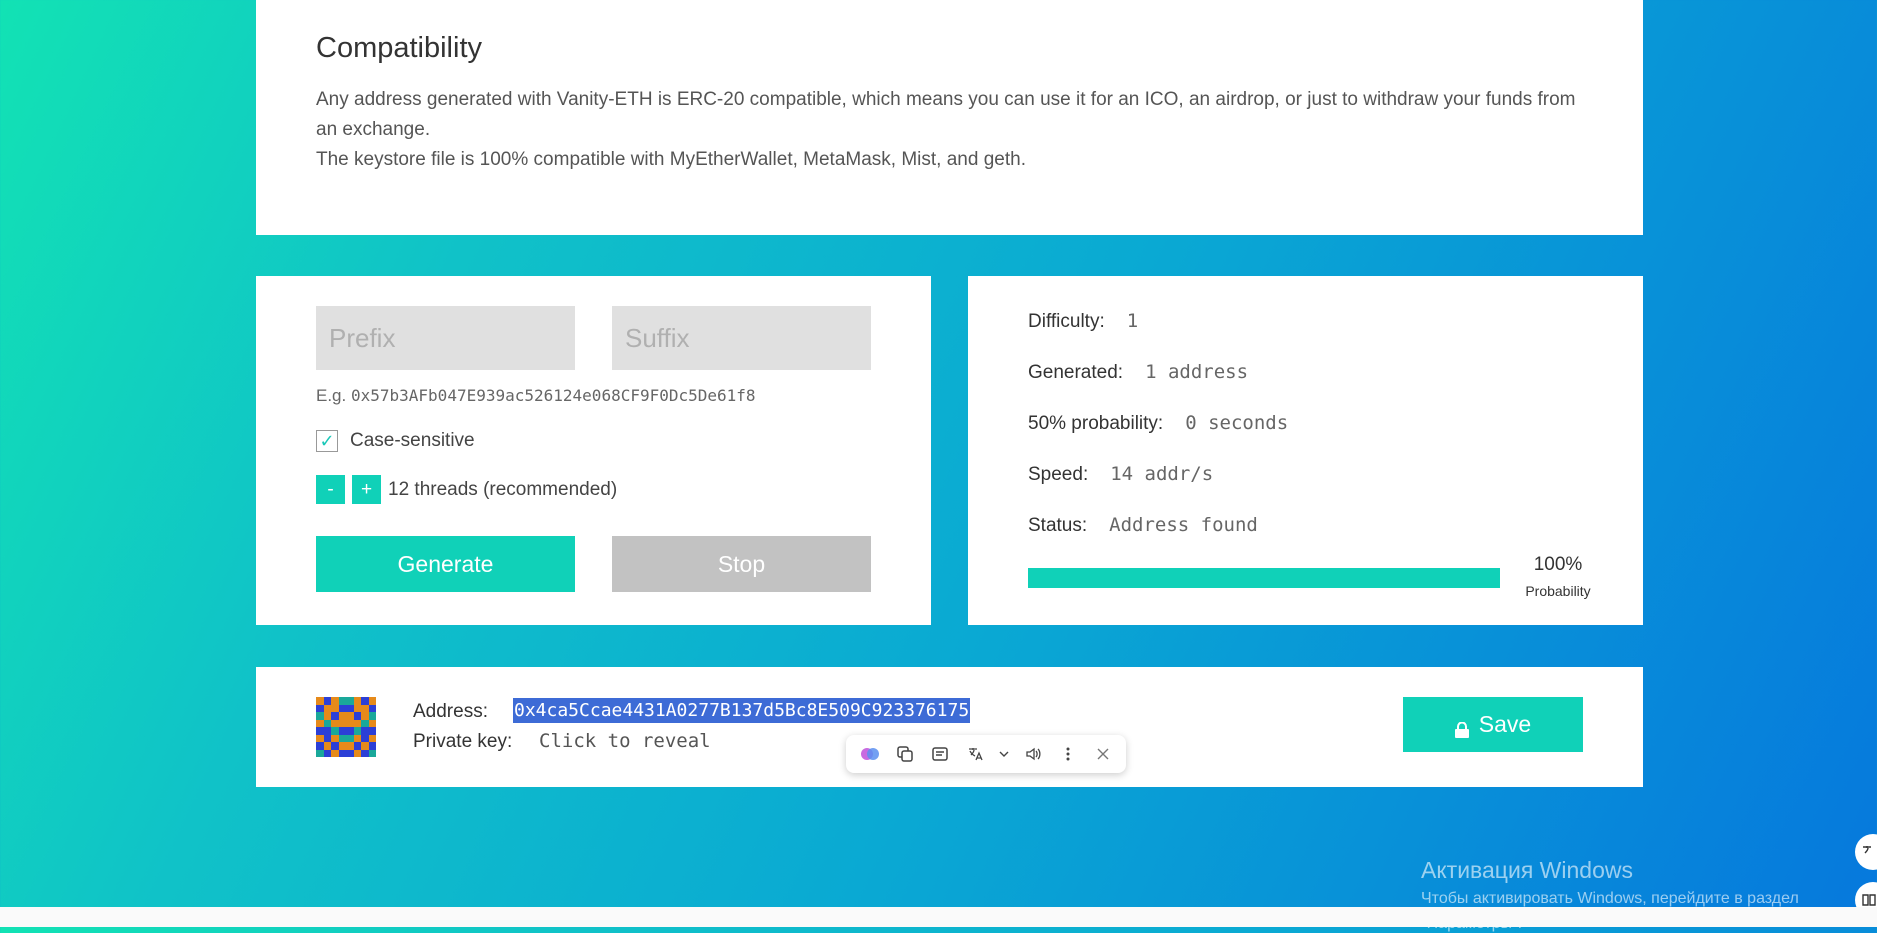 The image size is (1877, 933). What do you see at coordinates (870, 754) in the screenshot?
I see `brain-icon` at bounding box center [870, 754].